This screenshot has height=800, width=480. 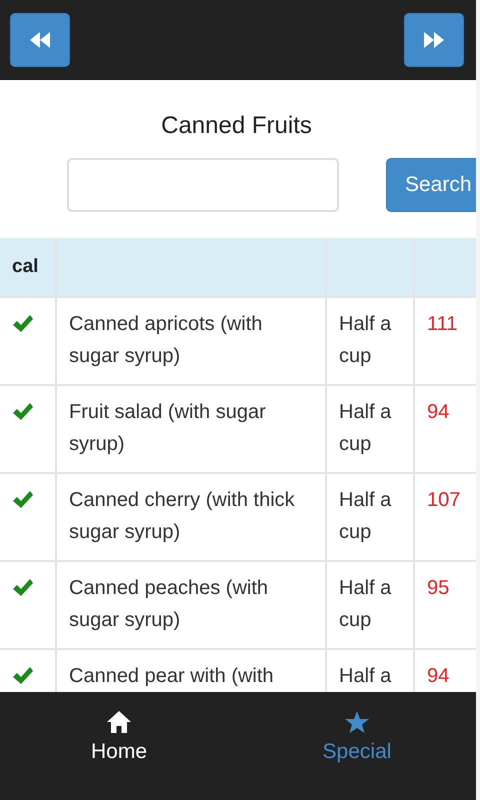 I want to click on food-name: Canned pear with (with, so click(x=171, y=676).